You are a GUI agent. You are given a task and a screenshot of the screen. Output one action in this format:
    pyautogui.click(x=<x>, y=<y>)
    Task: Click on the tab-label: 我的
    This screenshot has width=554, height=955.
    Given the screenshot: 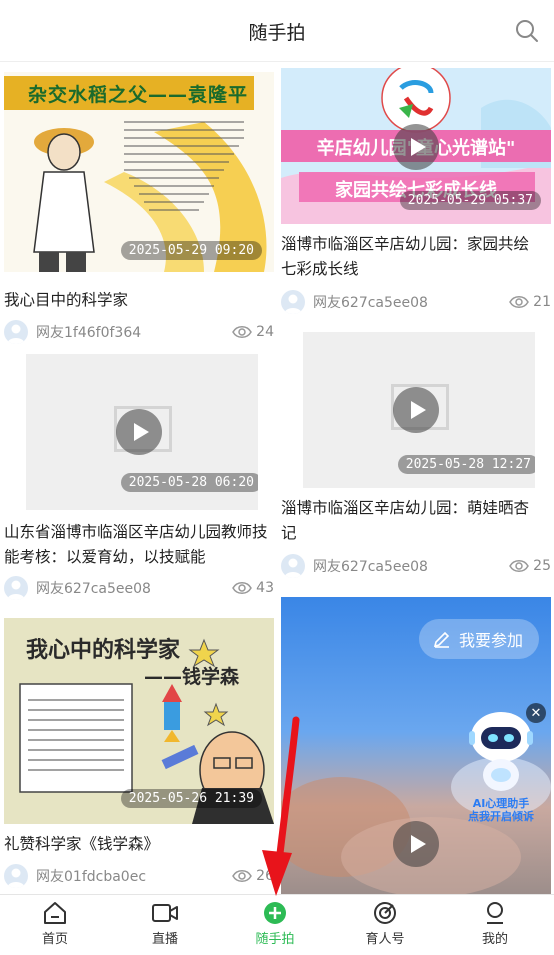 What is the action you would take?
    pyautogui.click(x=494, y=939)
    